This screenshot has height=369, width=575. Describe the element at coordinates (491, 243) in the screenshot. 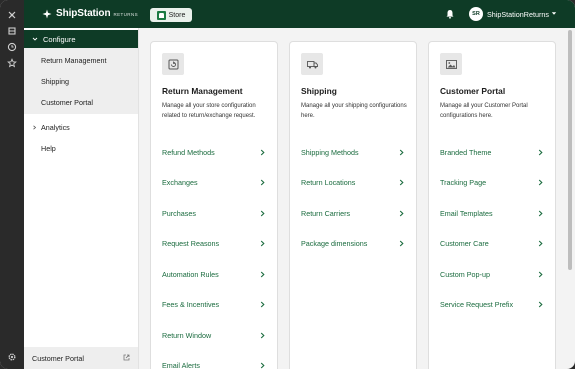

I see `link-customer-care: Customer Care` at that location.